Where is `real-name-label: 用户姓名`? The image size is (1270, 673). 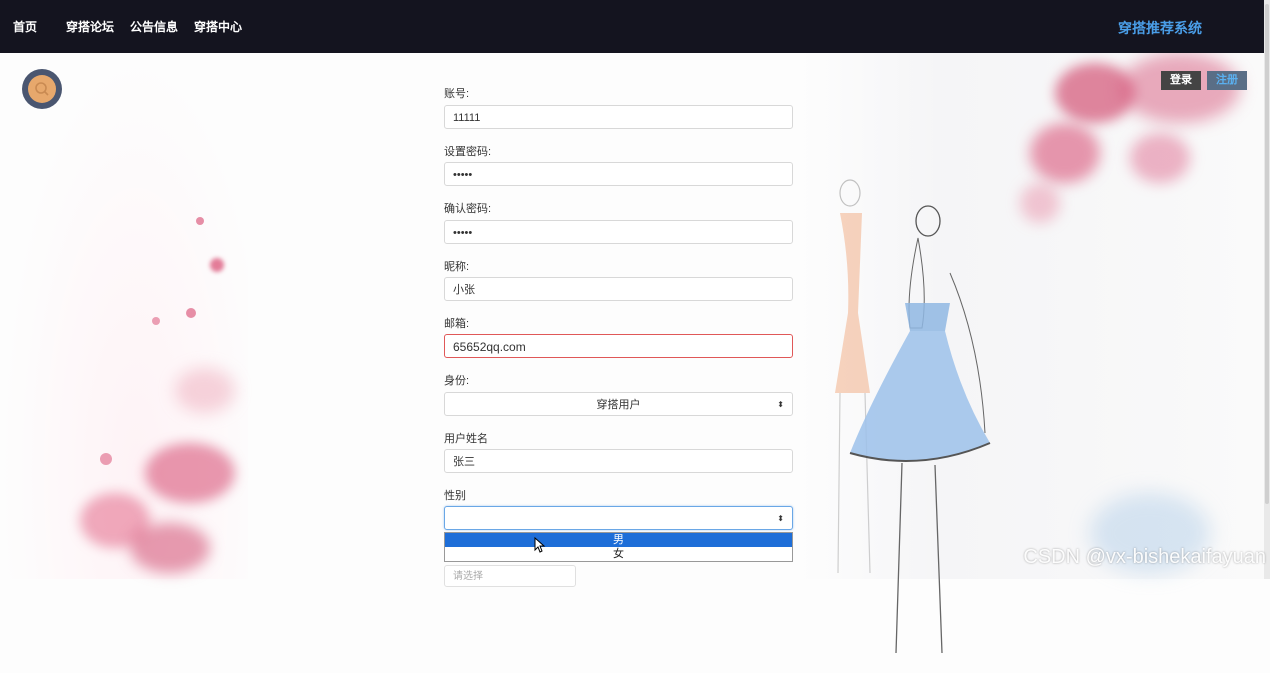
real-name-label: 用户姓名 is located at coordinates (466, 439).